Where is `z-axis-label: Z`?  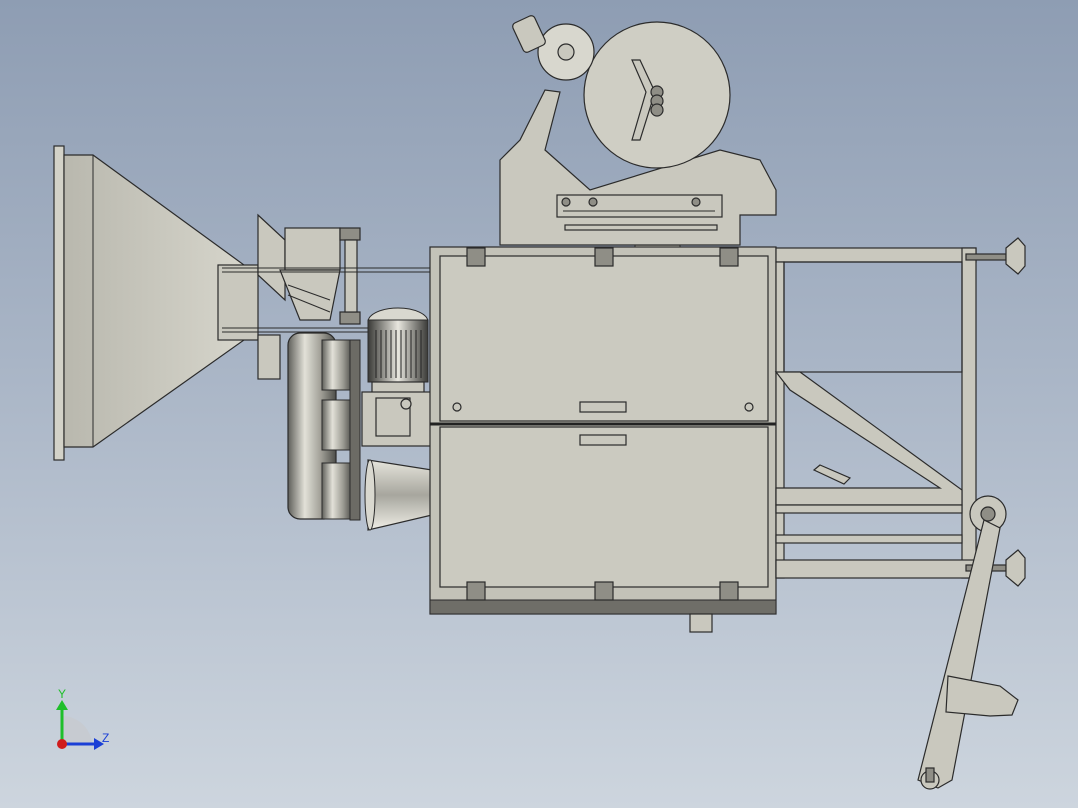
z-axis-label: Z is located at coordinates (105, 738).